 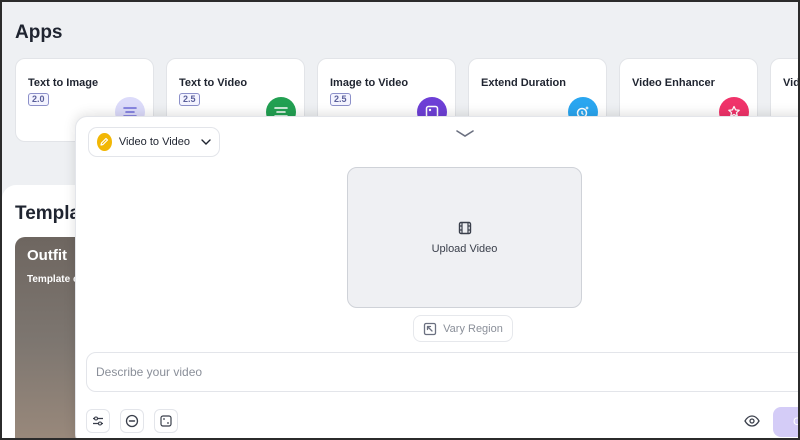 What do you see at coordinates (104, 142) in the screenshot?
I see `pencil-icon` at bounding box center [104, 142].